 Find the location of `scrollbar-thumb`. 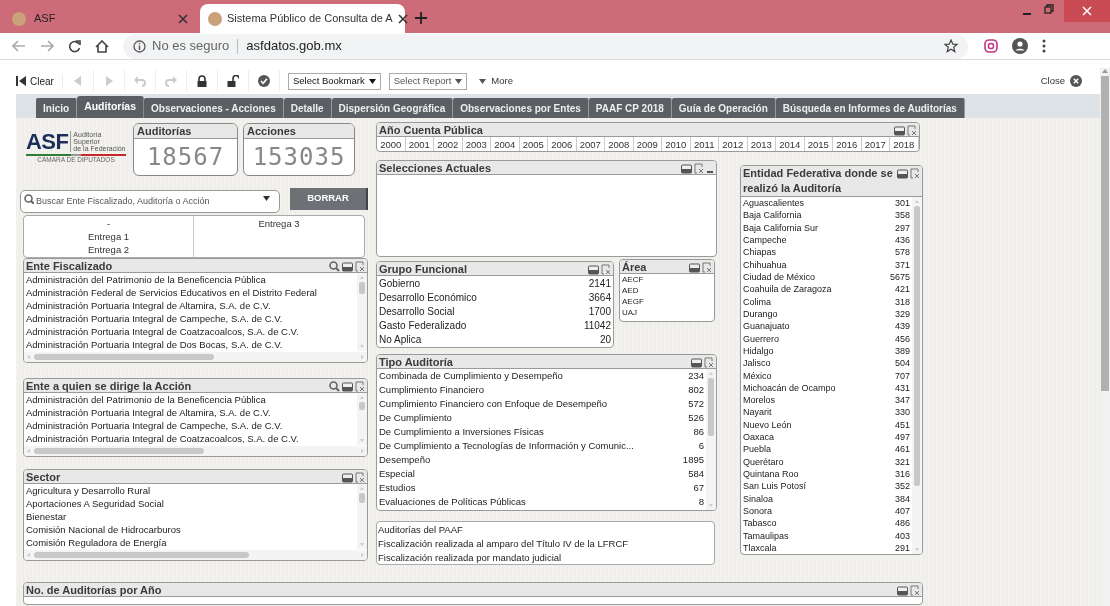

scrollbar-thumb is located at coordinates (1105, 233).